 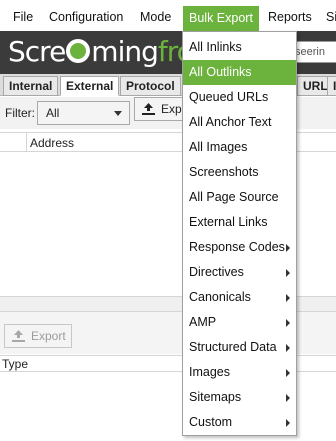 What do you see at coordinates (78, 51) in the screenshot?
I see `frog-gear-icon` at bounding box center [78, 51].